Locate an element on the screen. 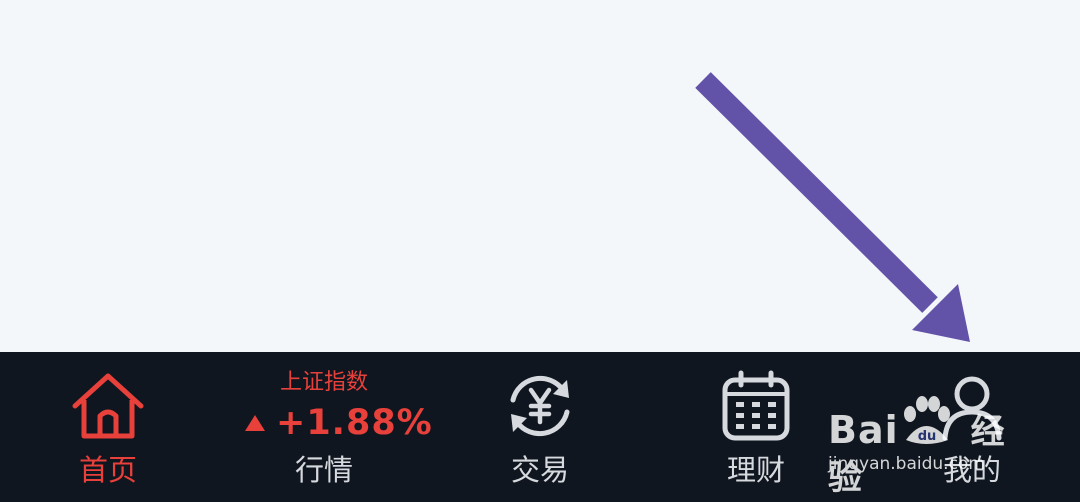 The height and width of the screenshot is (502, 1080). index-change: +1.88% is located at coordinates (324, 423).